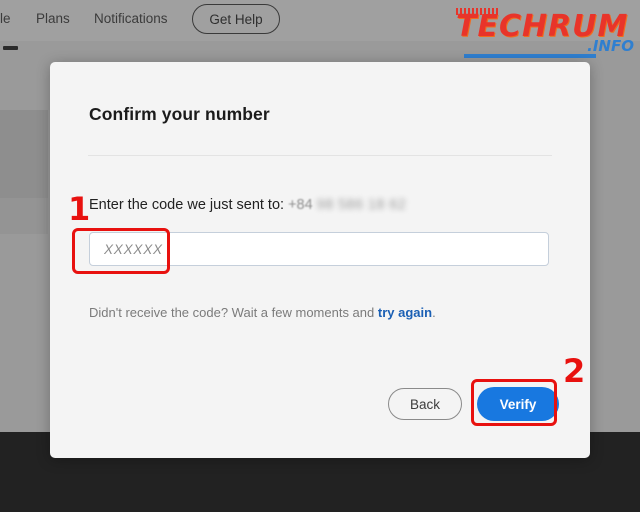 This screenshot has height=512, width=640. I want to click on nav-item-truncated: le, so click(5, 18).